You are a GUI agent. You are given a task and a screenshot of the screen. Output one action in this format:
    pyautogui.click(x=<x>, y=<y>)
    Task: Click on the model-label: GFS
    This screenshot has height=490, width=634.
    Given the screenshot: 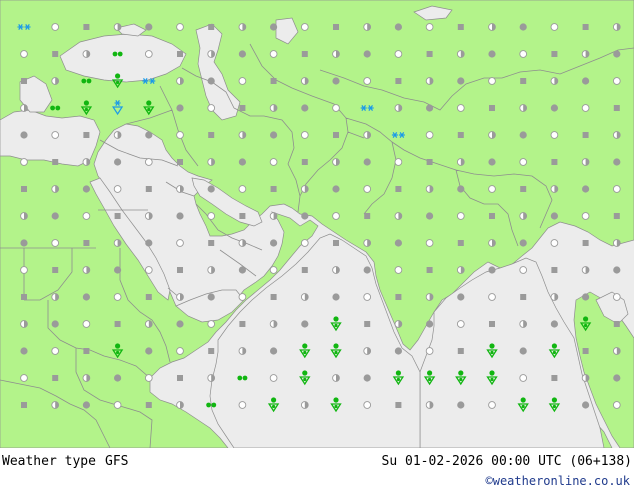 What is the action you would take?
    pyautogui.click(x=117, y=461)
    